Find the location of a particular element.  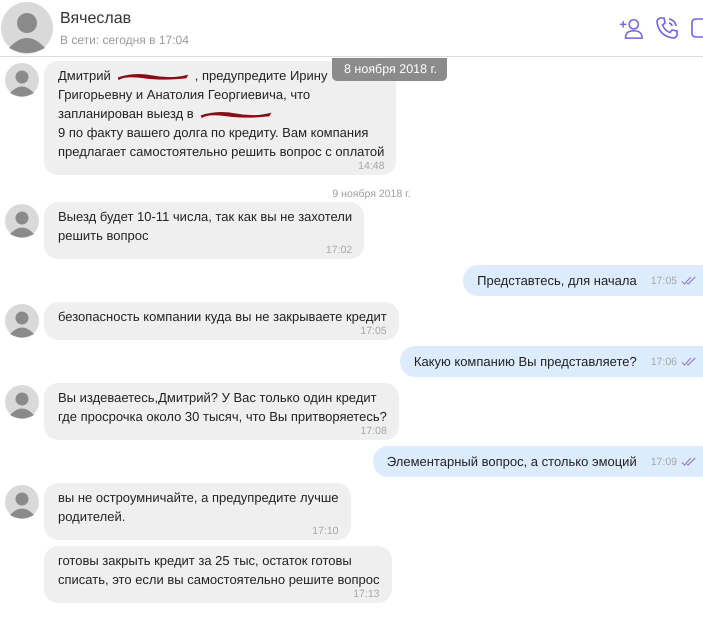

message-time: 17:08 is located at coordinates (373, 431).